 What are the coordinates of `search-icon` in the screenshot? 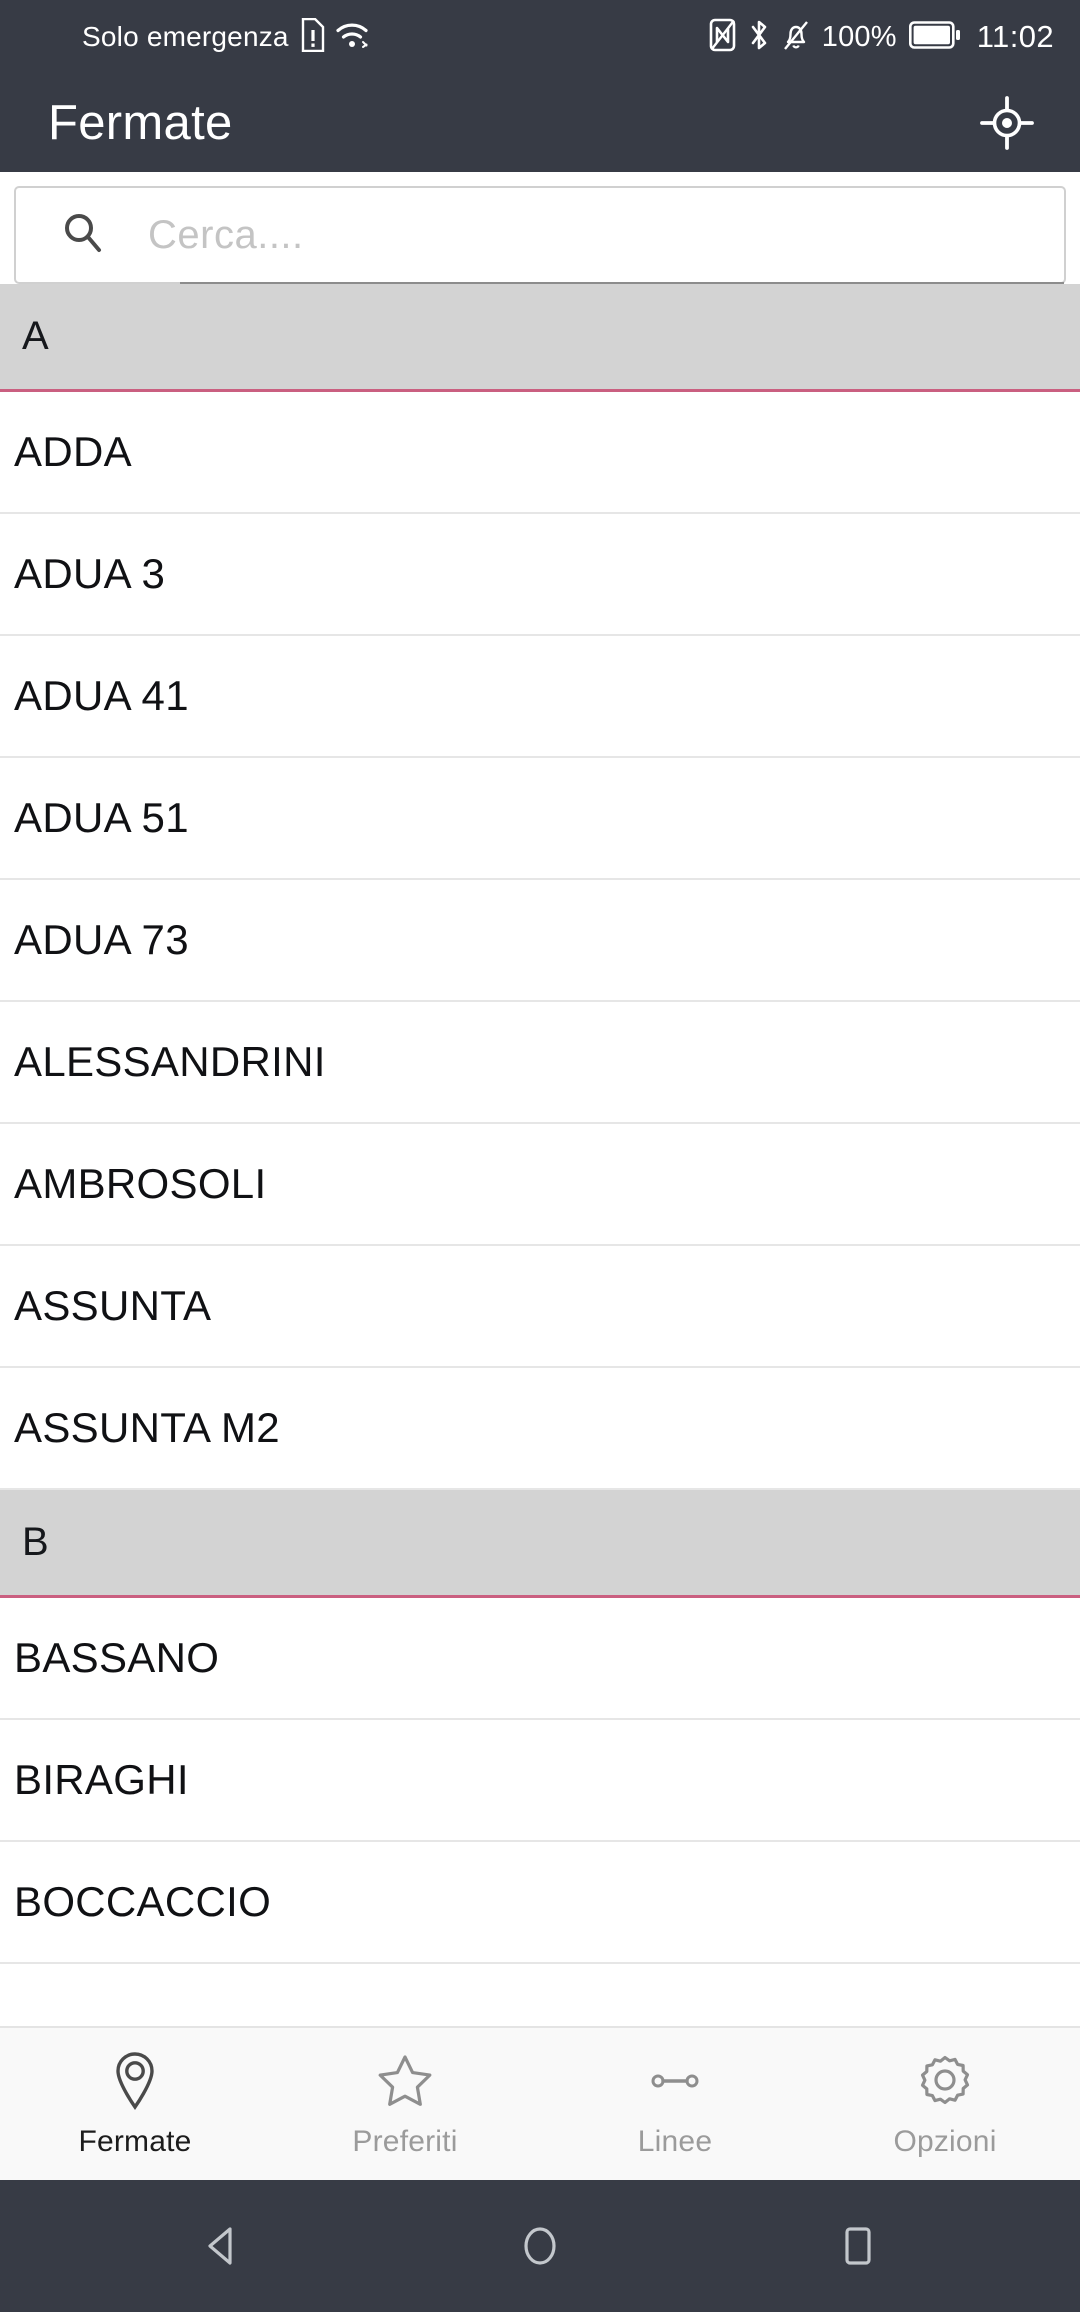 It's located at (83, 235).